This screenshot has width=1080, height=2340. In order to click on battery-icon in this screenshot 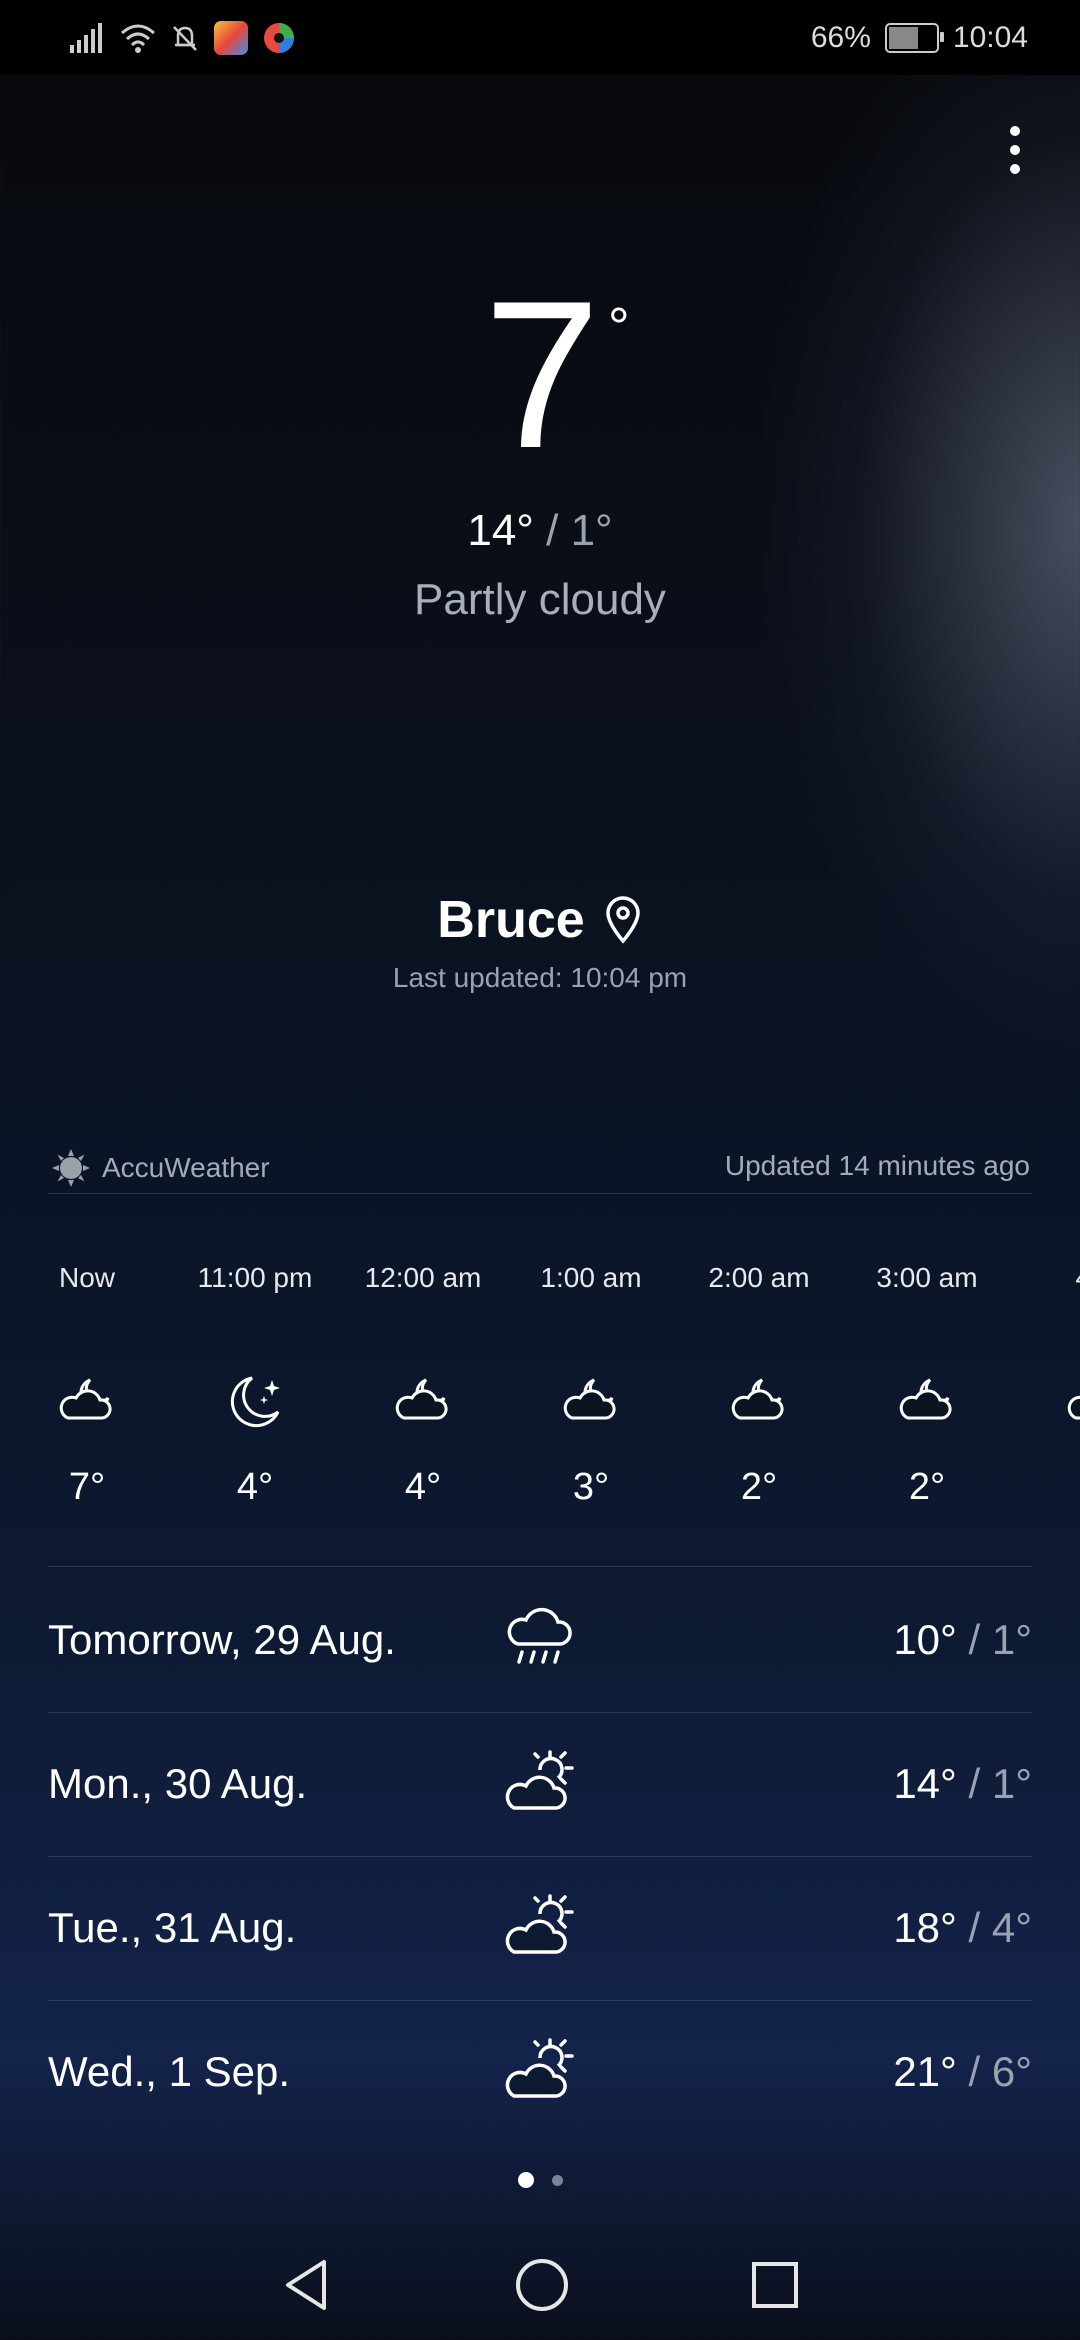, I will do `click(914, 38)`.